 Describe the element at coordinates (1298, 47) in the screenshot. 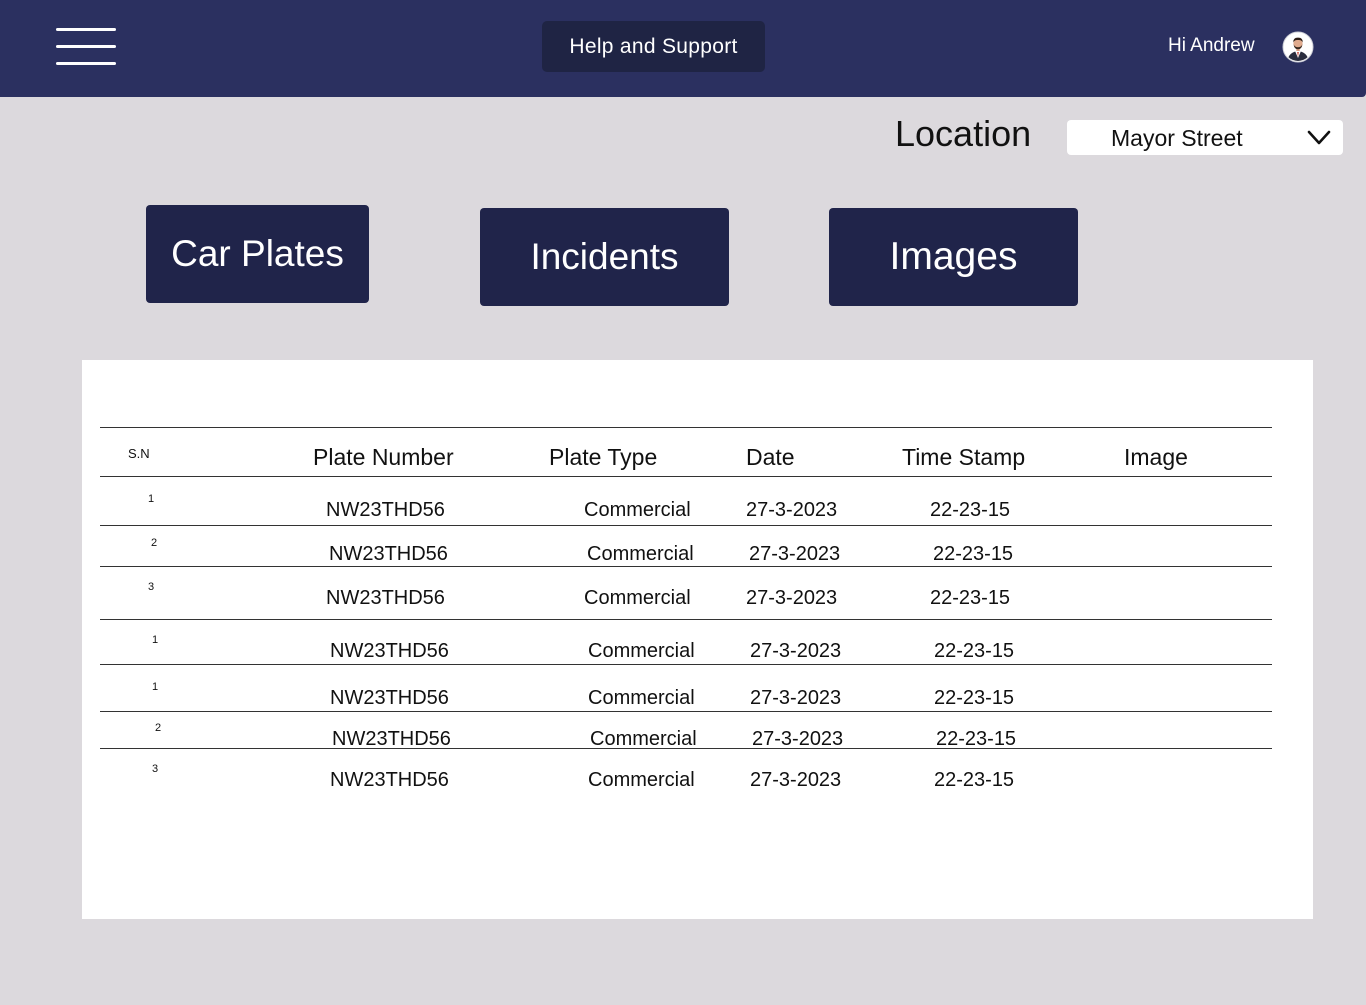

I see `user-avatar-icon` at that location.